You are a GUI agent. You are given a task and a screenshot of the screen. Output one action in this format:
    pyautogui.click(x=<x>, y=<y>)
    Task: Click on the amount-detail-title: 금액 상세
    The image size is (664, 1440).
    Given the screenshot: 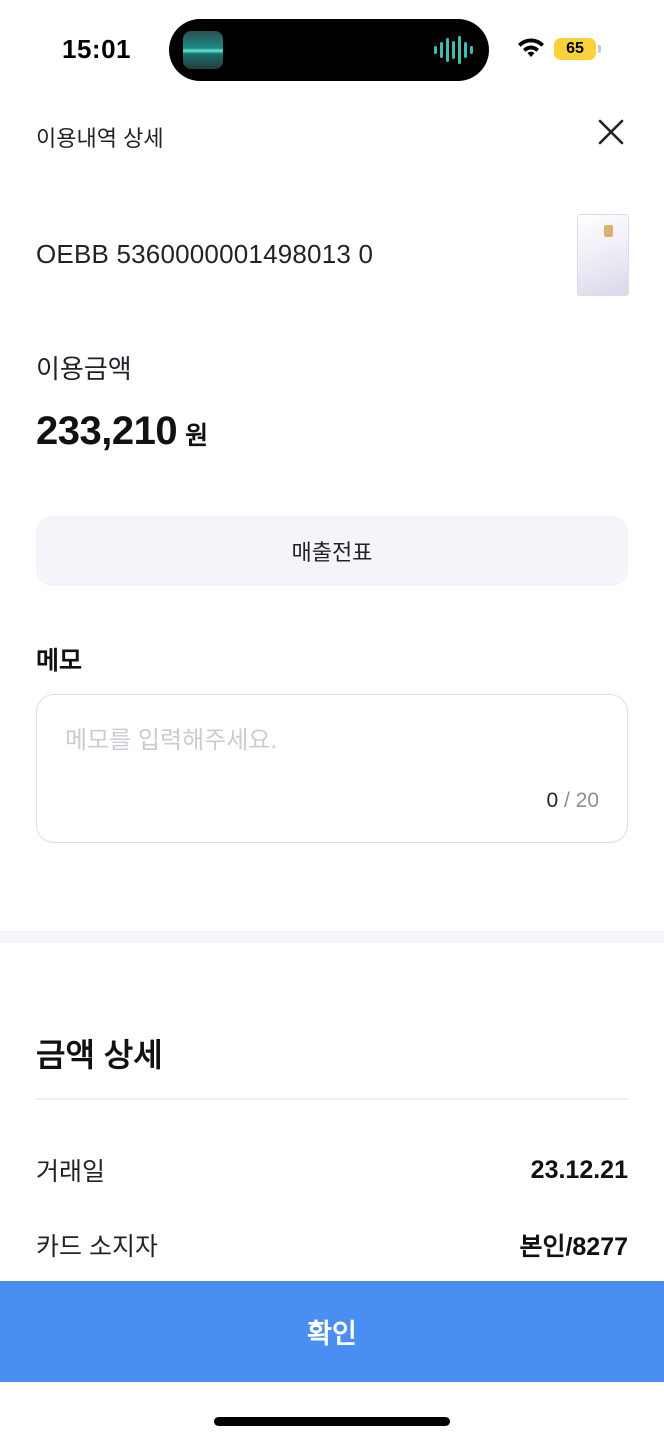 What is the action you would take?
    pyautogui.click(x=99, y=1055)
    